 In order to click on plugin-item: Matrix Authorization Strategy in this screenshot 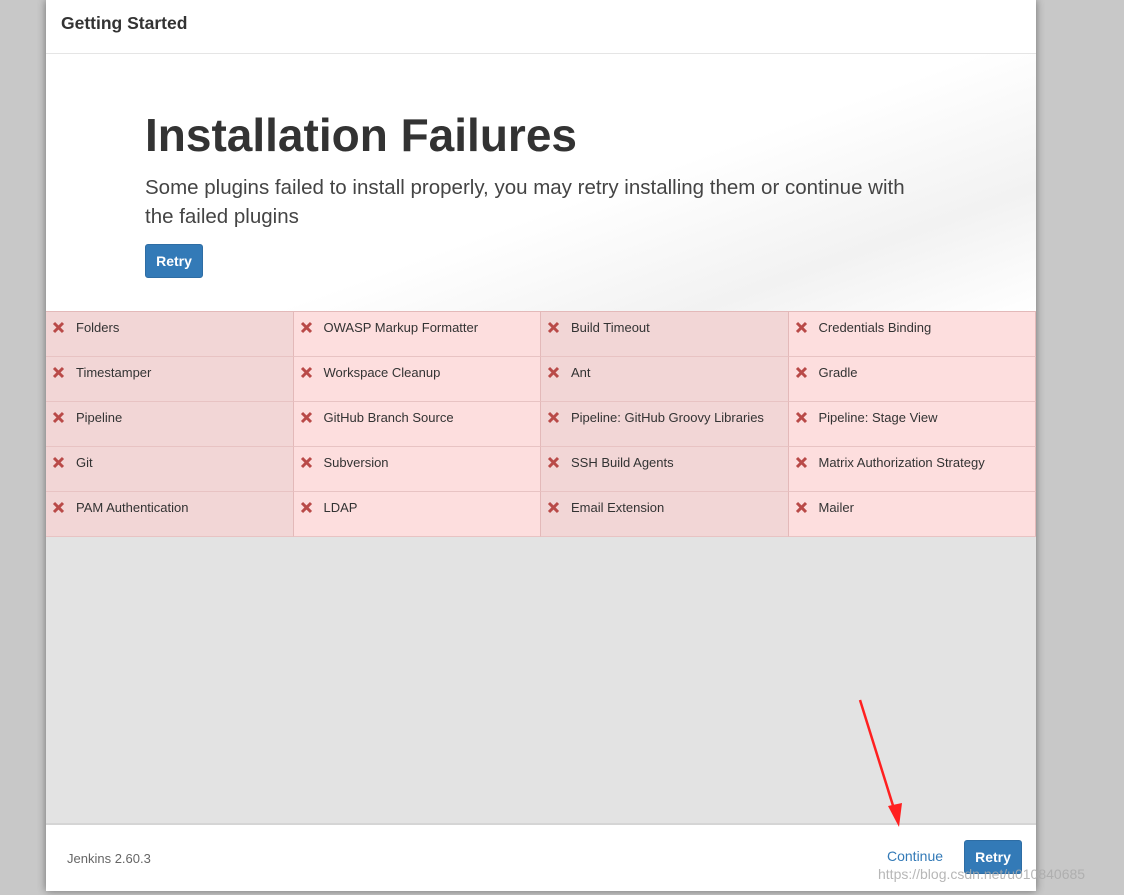, I will do `click(912, 469)`.